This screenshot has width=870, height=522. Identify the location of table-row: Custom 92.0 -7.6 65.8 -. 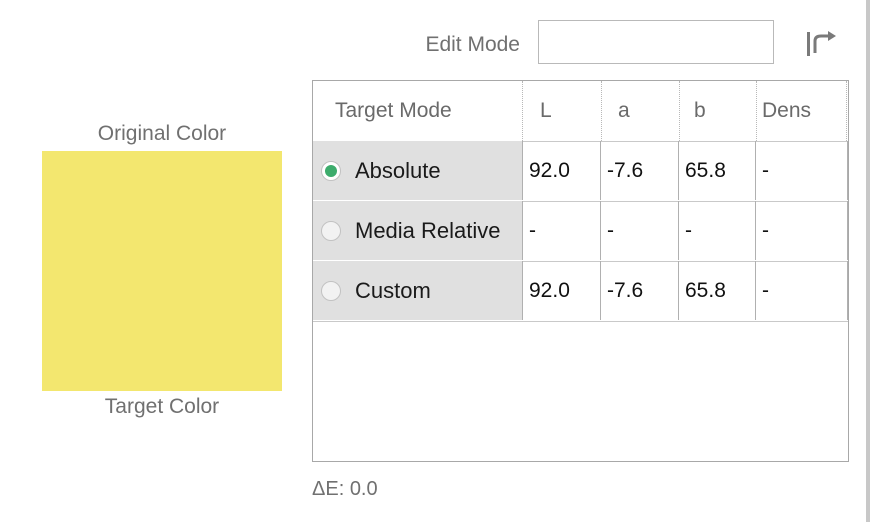
(580, 291).